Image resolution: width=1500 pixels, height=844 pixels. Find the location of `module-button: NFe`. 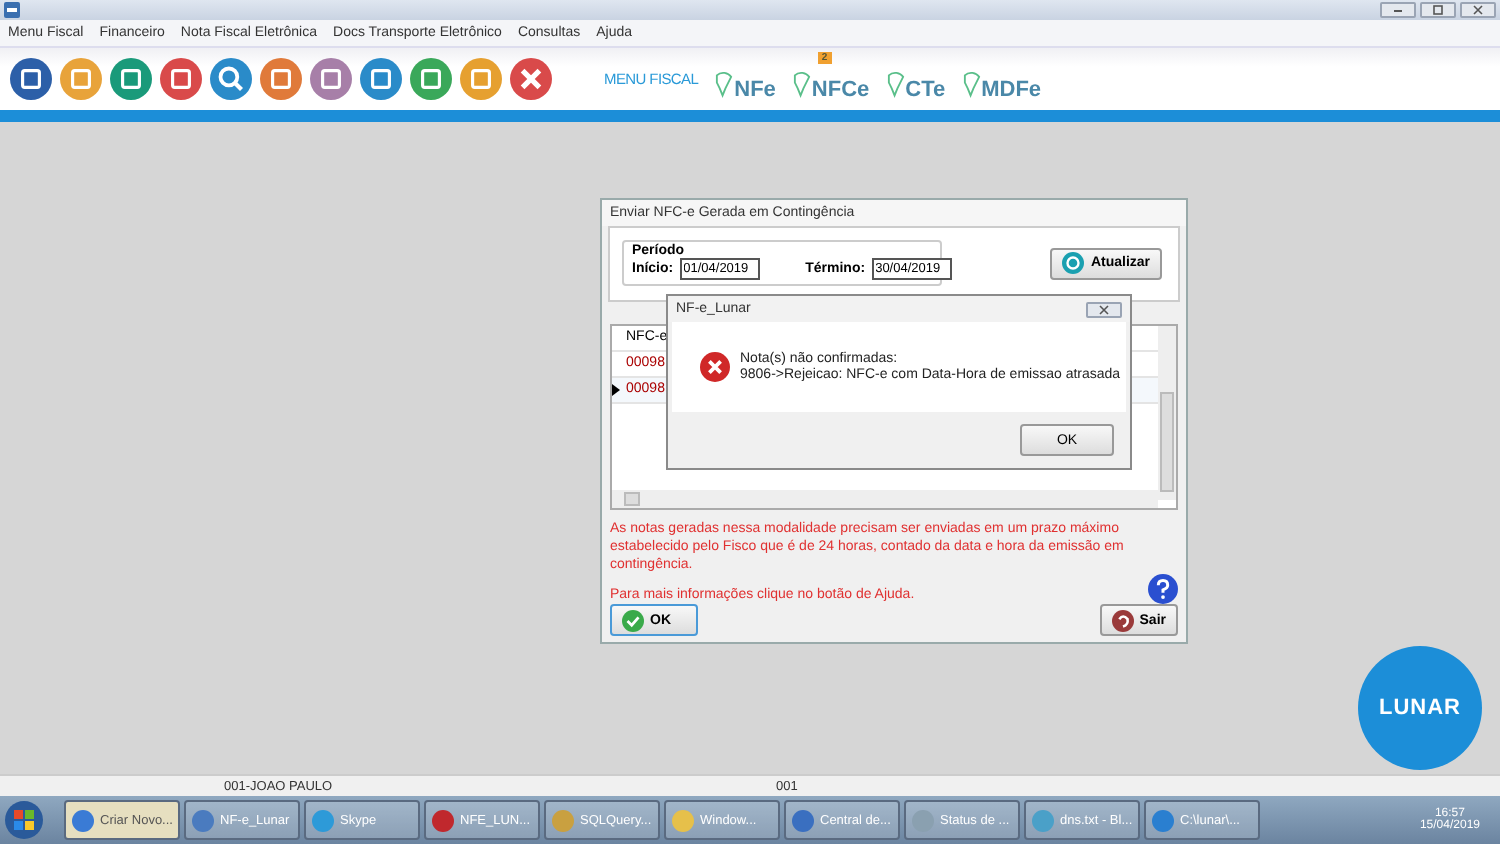

module-button: NFe is located at coordinates (745, 79).